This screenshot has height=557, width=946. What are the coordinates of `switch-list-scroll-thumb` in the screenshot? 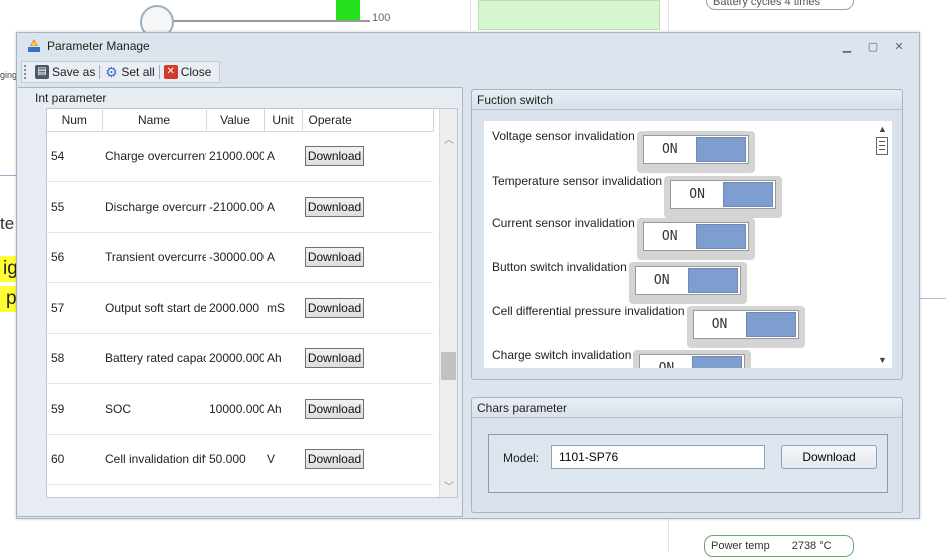 It's located at (882, 146).